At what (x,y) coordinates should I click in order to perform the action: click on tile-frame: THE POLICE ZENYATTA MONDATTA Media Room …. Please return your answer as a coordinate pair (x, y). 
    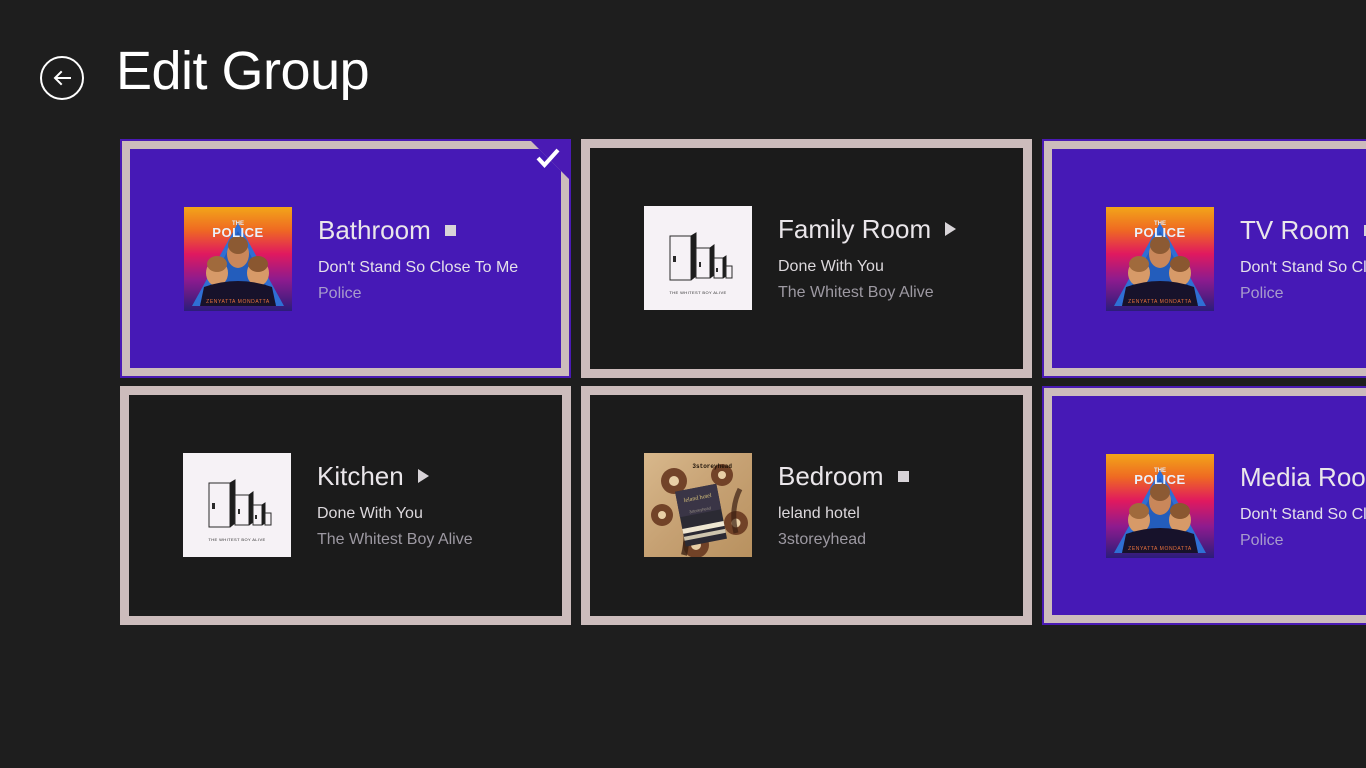
    Looking at the image, I should click on (1205, 505).